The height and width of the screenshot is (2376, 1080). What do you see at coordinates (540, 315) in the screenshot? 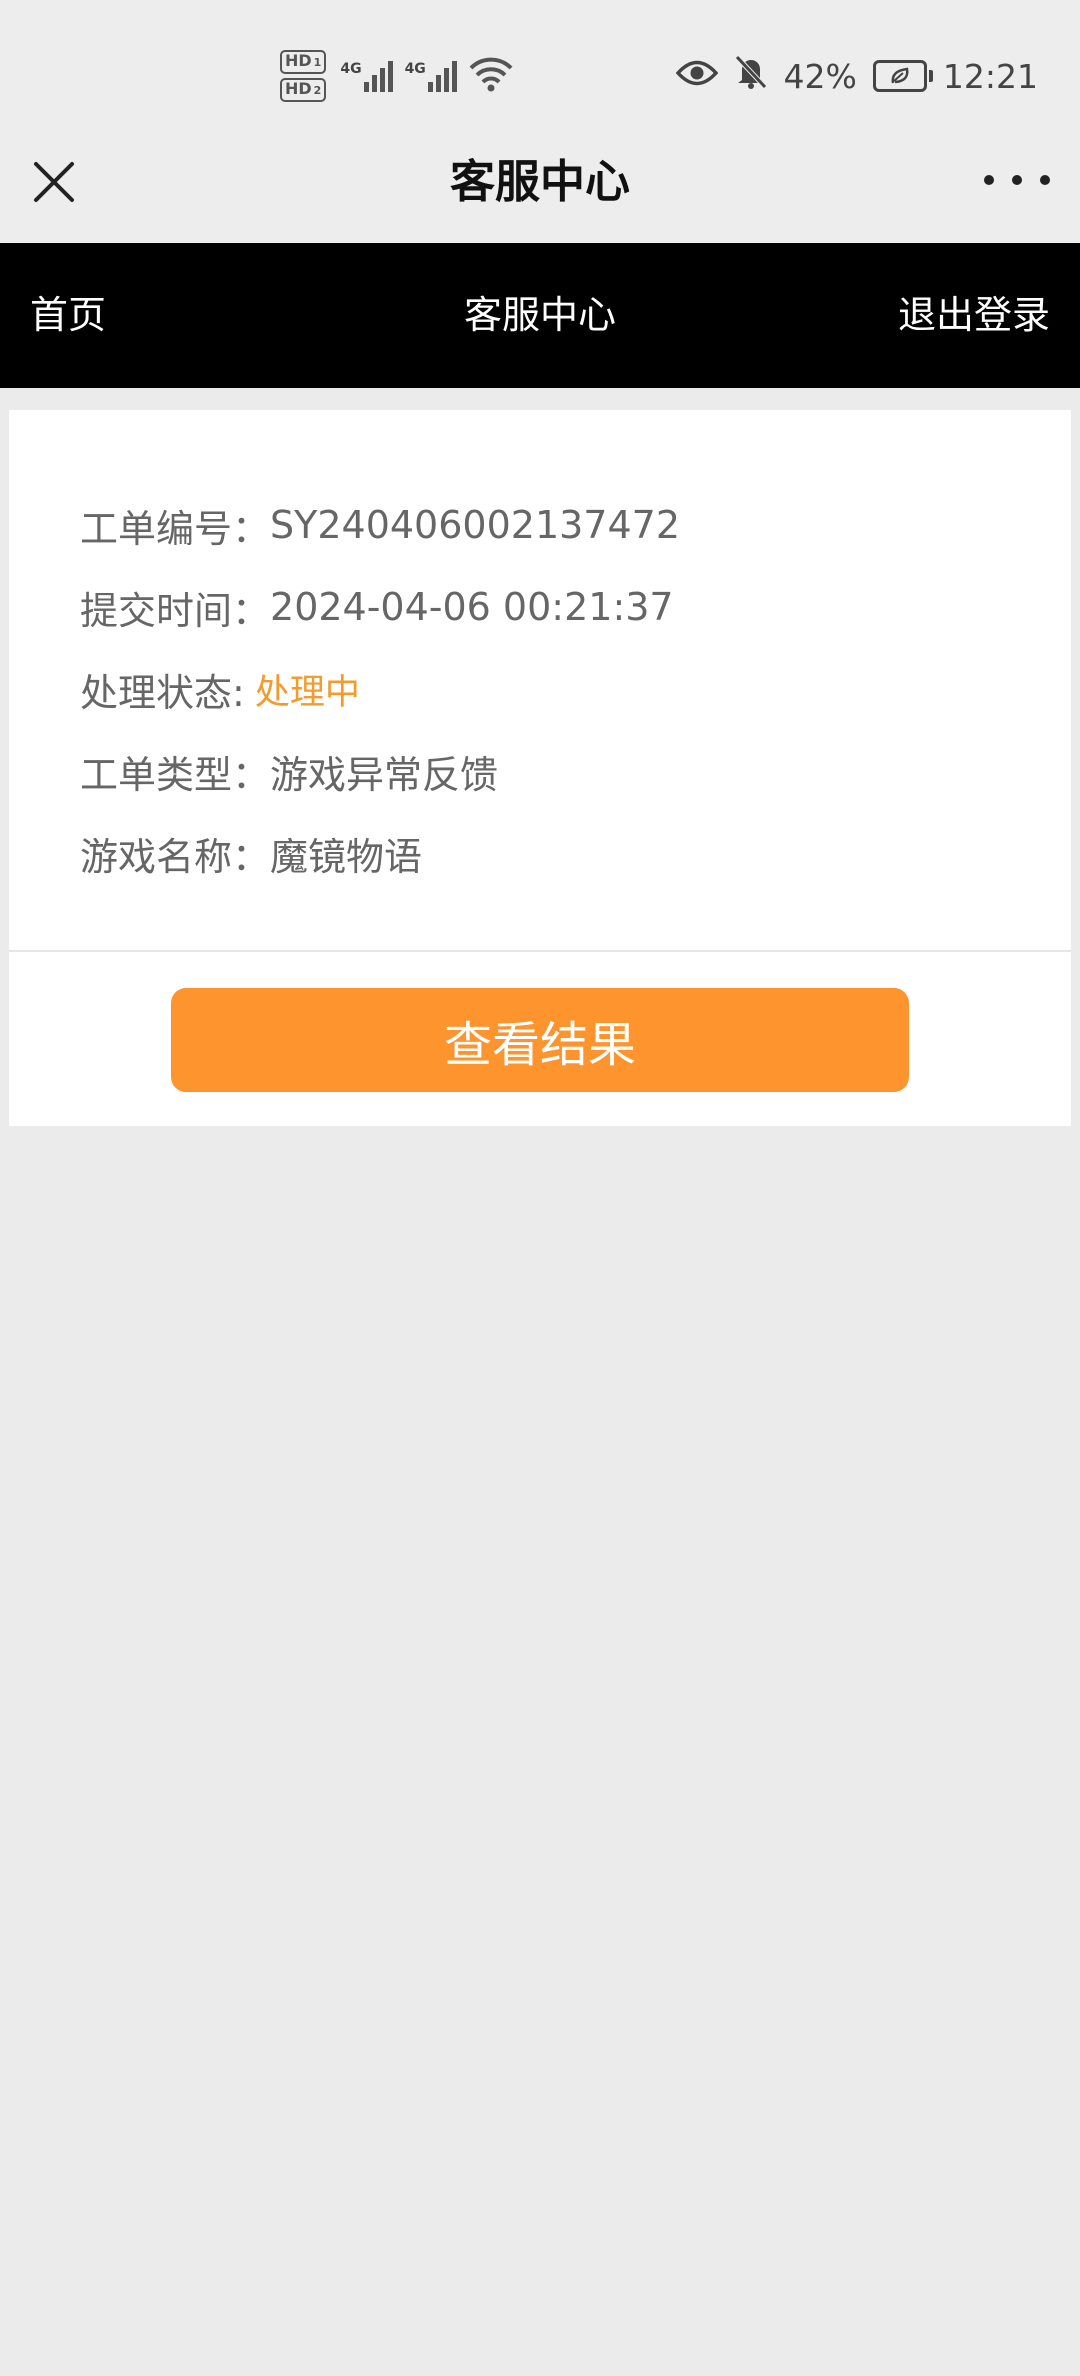
I see `top-nav: 客服中心 首页 退出登录` at bounding box center [540, 315].